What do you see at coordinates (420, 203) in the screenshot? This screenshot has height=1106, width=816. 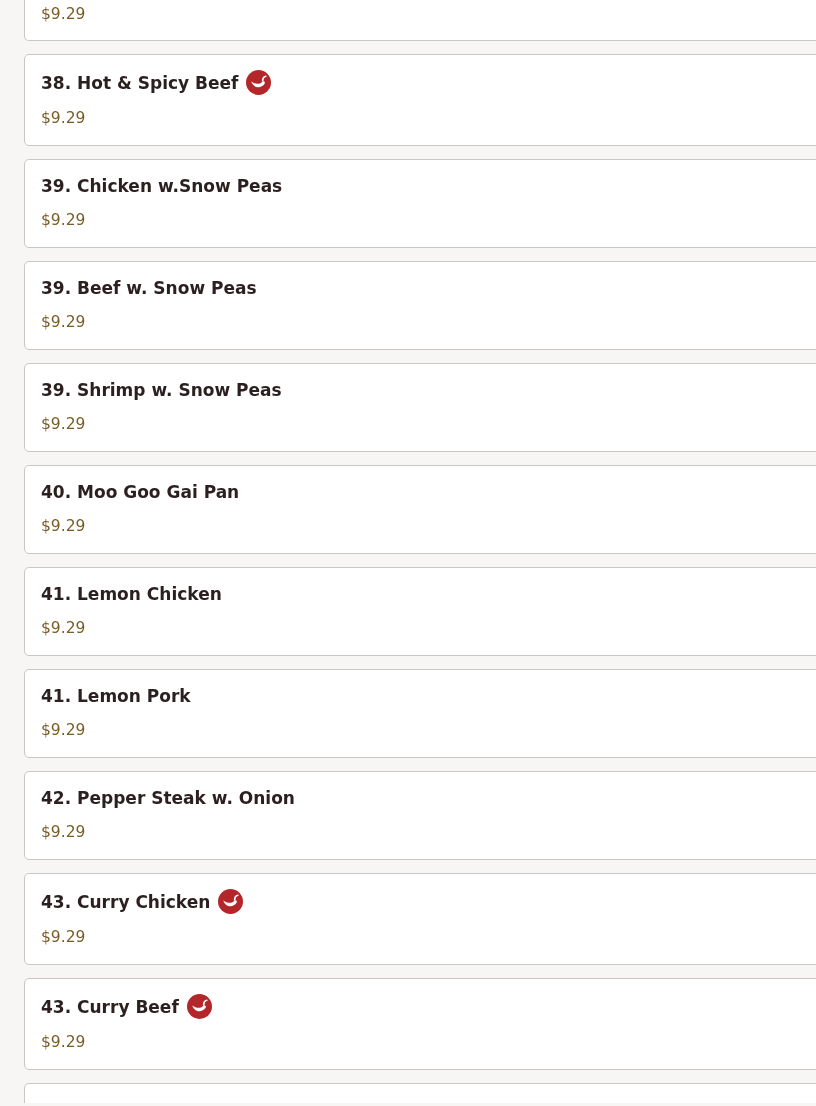 I see `menu-item-card: 39. Chicken w.Snow Peas $9.29` at bounding box center [420, 203].